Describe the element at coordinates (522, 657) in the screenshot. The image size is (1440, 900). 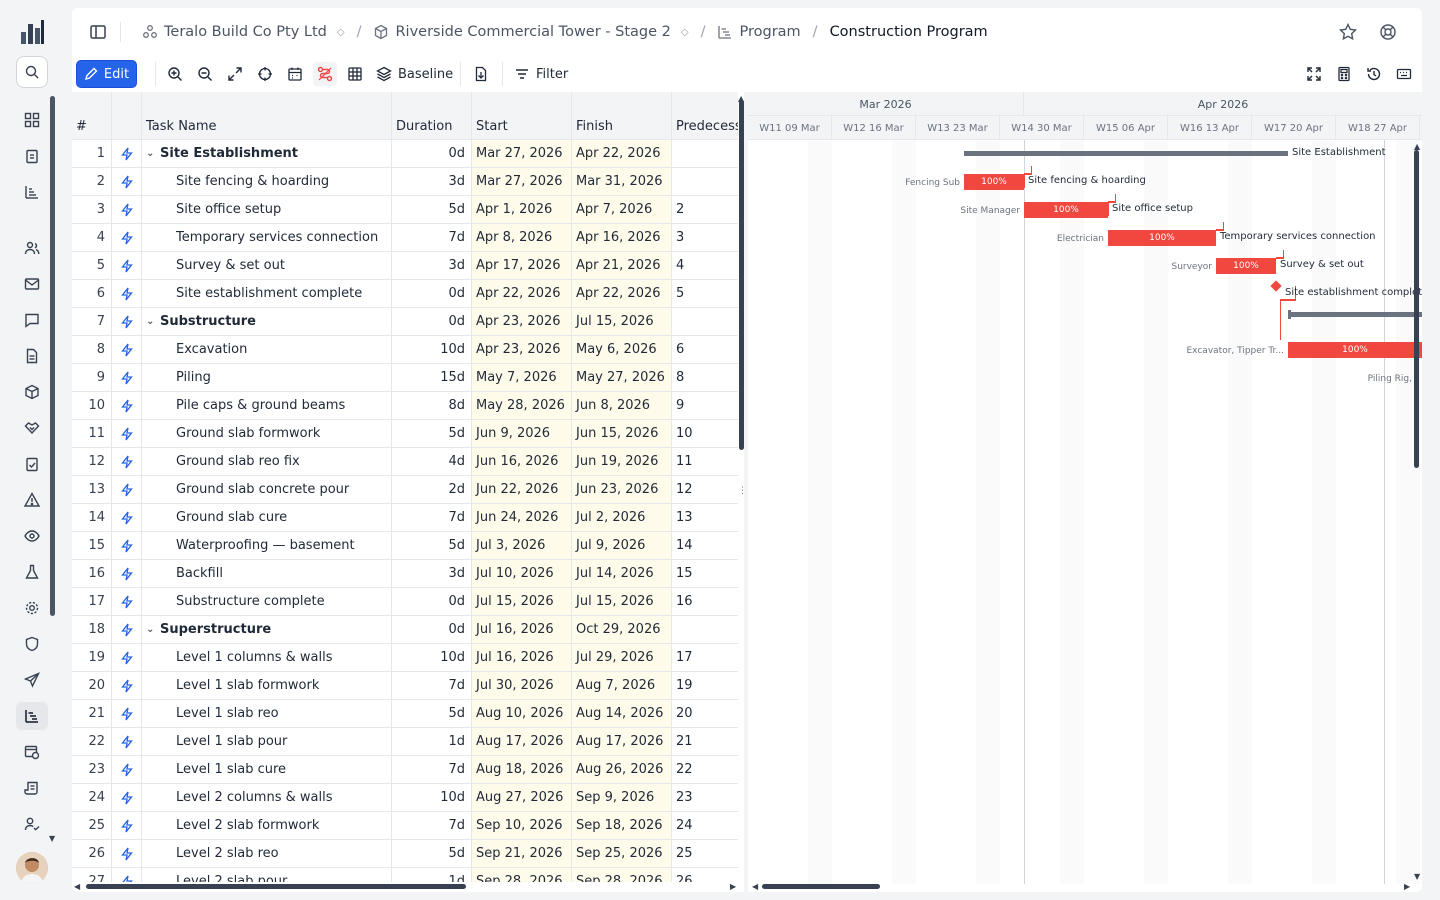
I see `start-date-cell: Jul 16, 2026` at that location.